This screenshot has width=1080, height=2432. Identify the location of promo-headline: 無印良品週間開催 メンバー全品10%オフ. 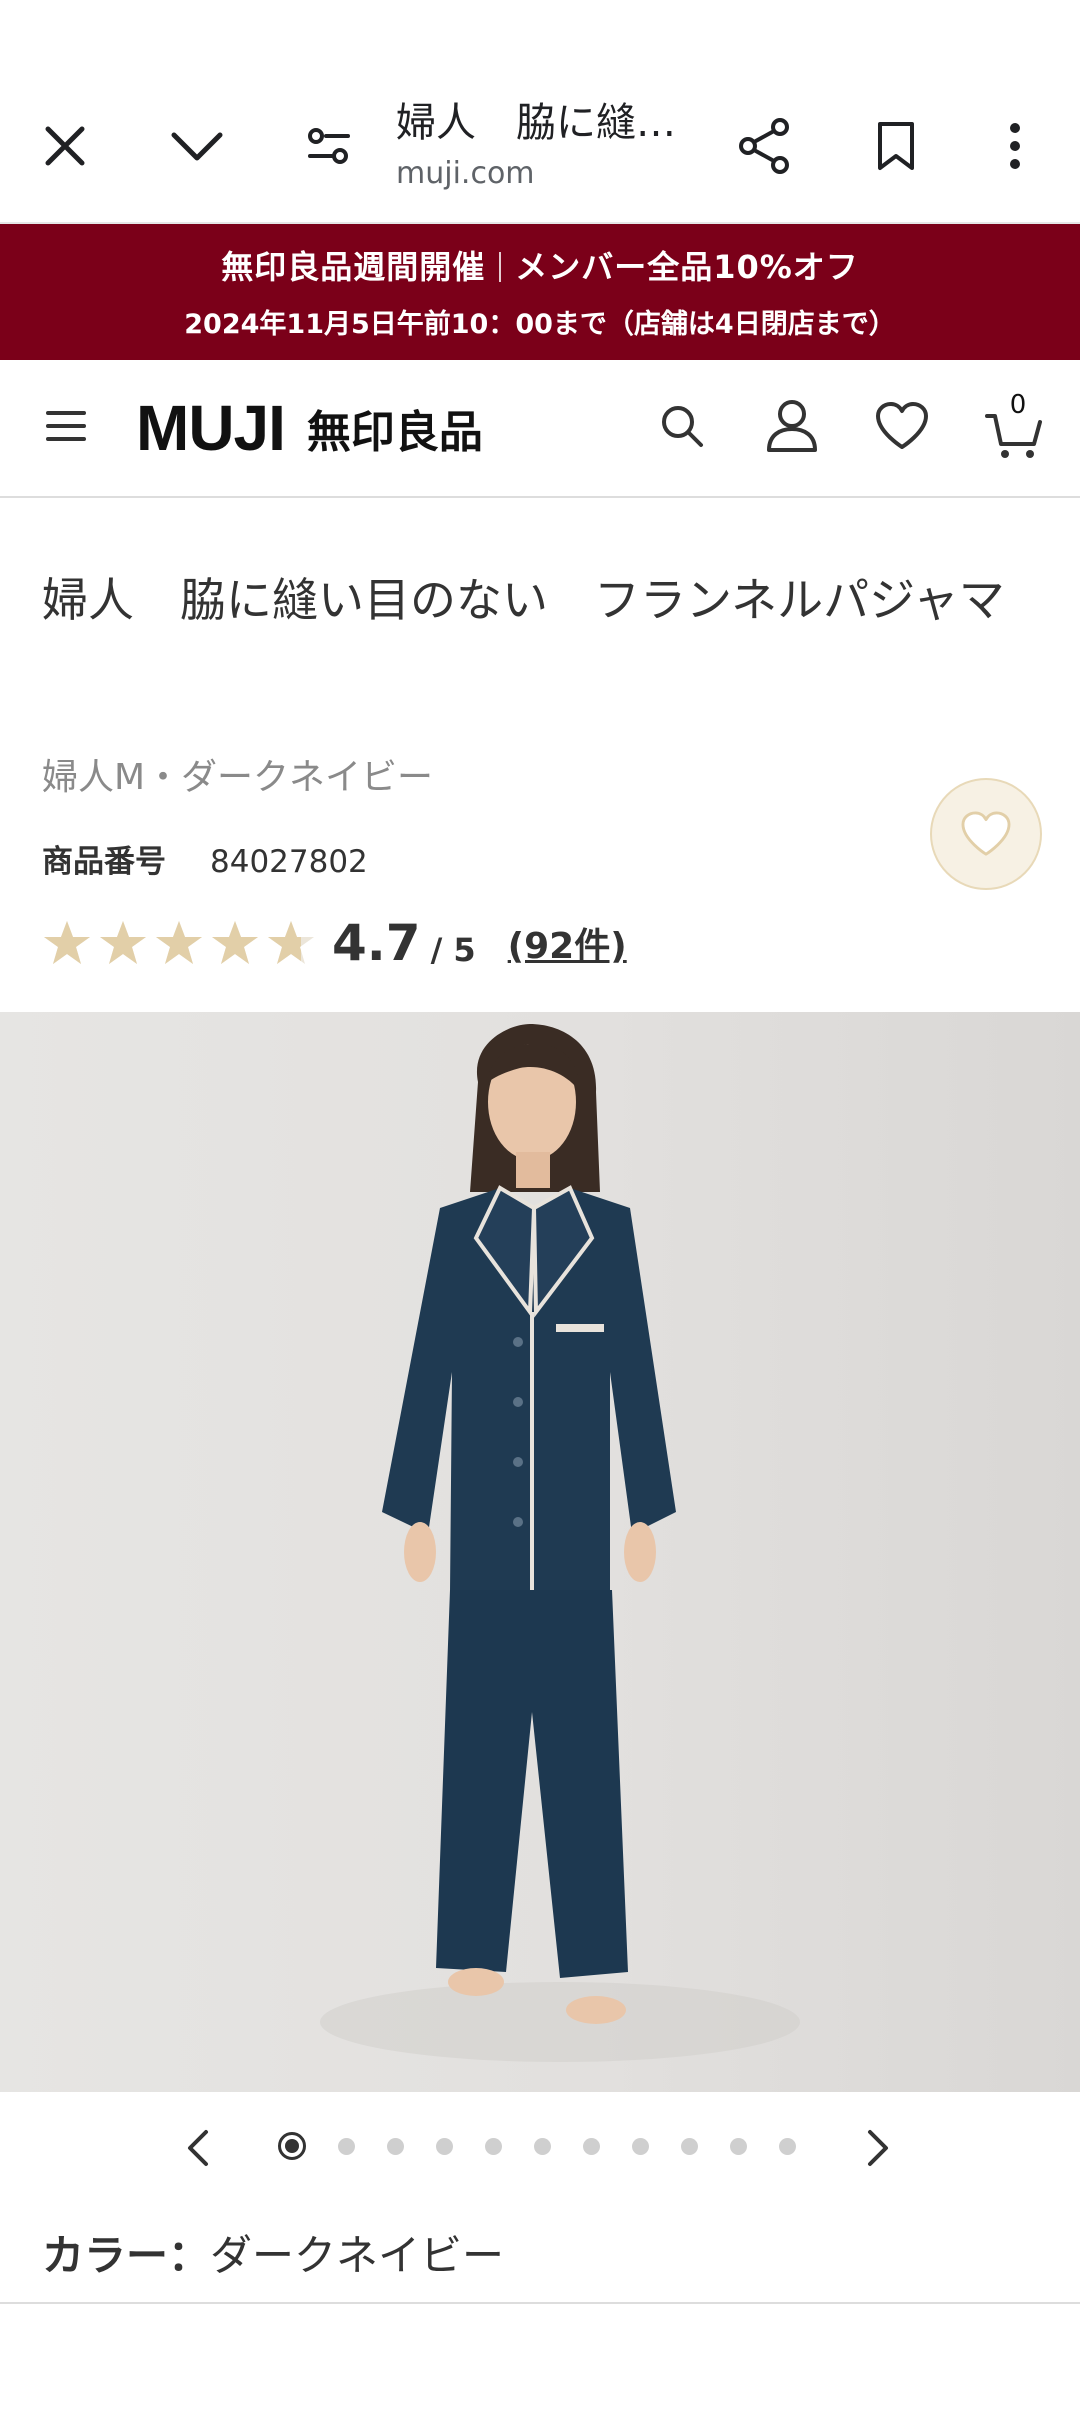
(540, 265).